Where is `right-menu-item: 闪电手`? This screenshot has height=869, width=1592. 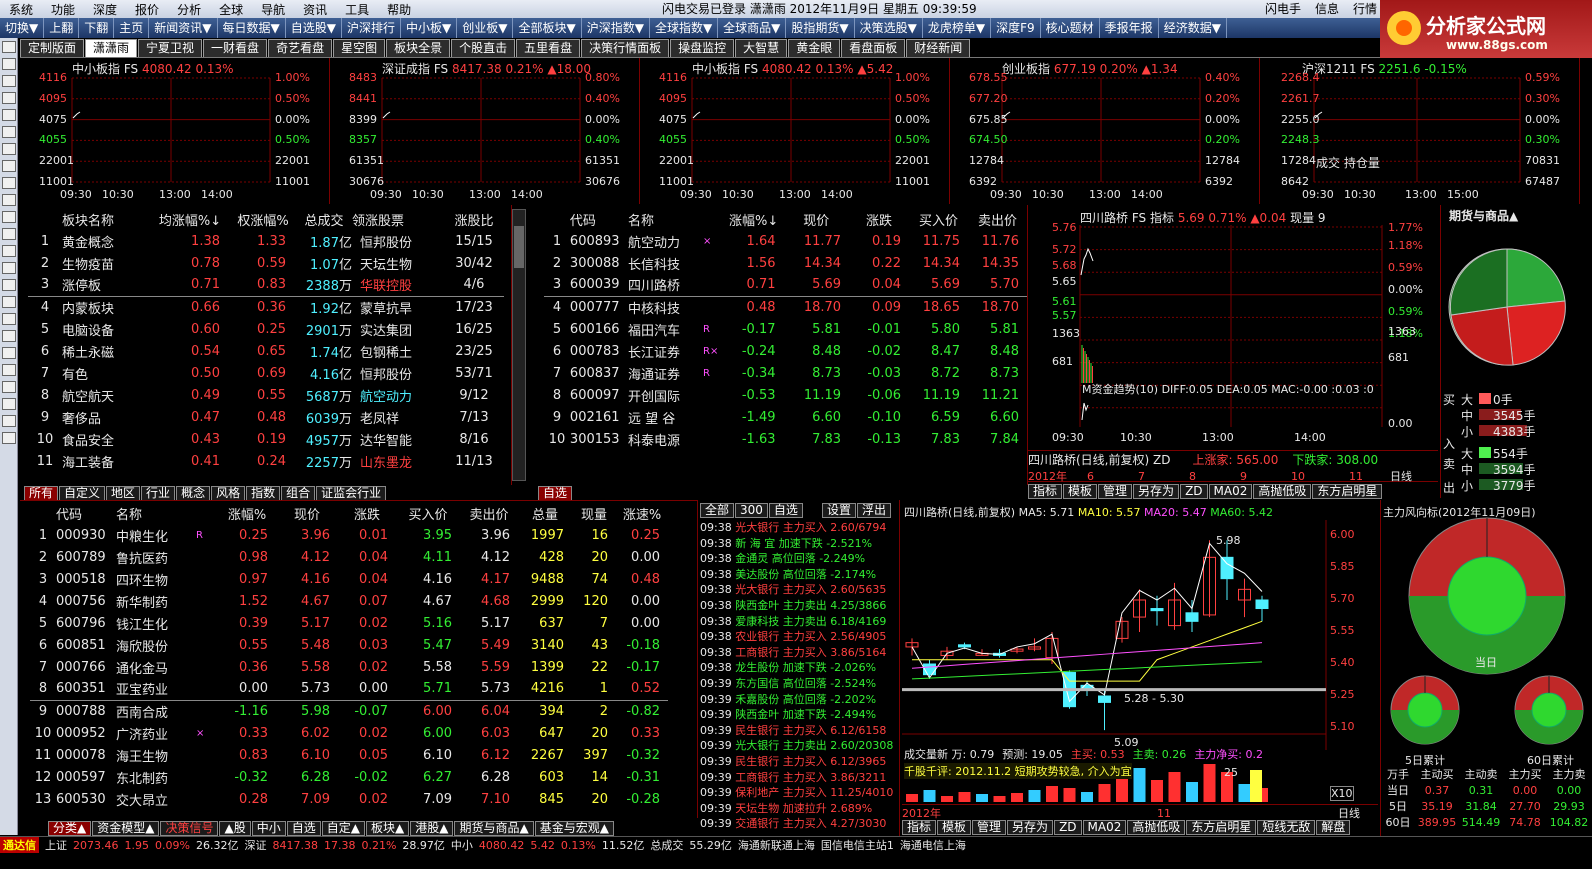
right-menu-item: 闪电手 is located at coordinates (1283, 9).